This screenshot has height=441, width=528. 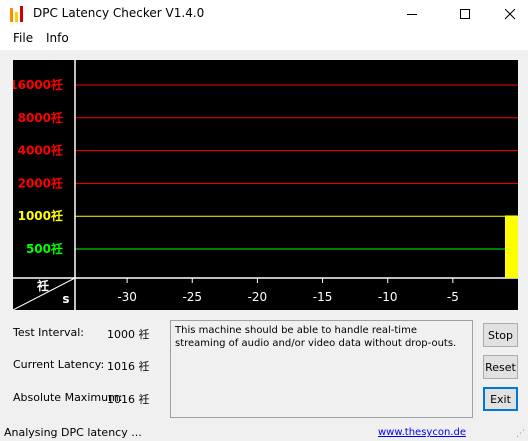 I want to click on x-tick-label: -25, so click(x=192, y=297).